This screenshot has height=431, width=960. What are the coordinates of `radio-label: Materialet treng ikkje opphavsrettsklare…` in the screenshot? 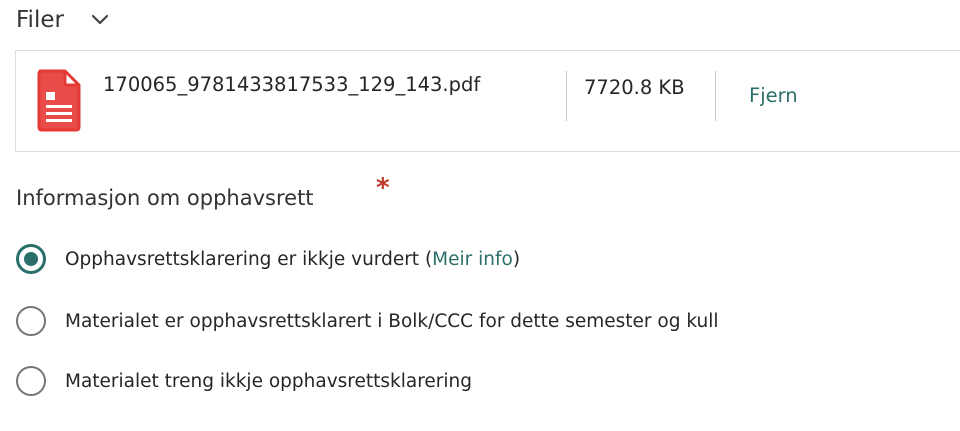 It's located at (268, 381).